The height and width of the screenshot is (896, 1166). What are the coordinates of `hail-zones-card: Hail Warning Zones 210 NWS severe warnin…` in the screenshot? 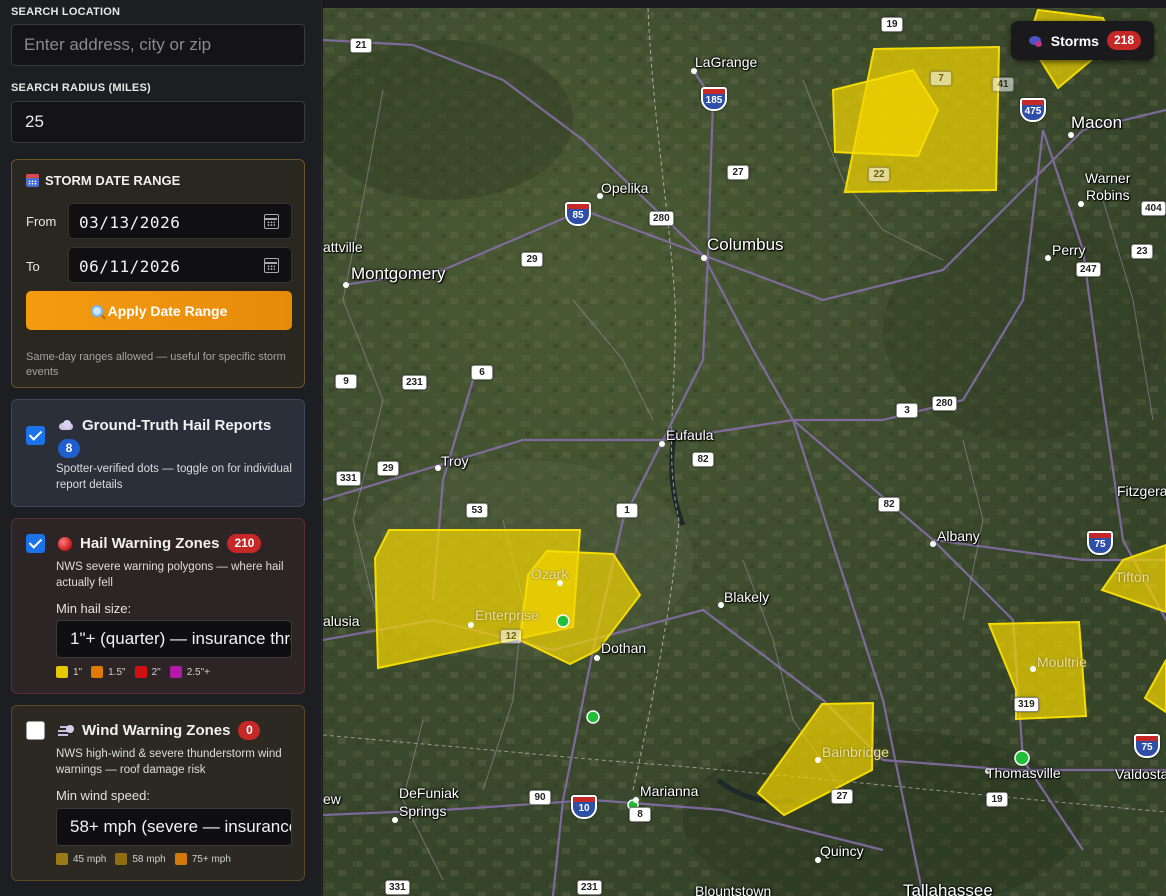 It's located at (158, 606).